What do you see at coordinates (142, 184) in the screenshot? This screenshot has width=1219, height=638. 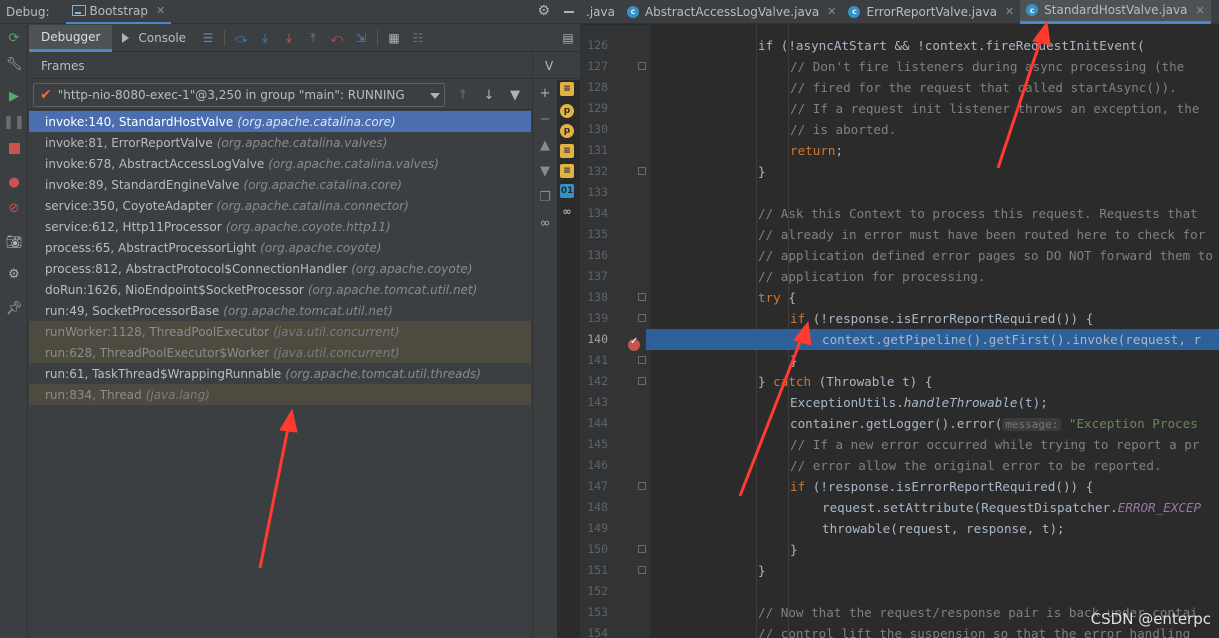 I see `frame-method: invoke:89, StandardEngineValve` at bounding box center [142, 184].